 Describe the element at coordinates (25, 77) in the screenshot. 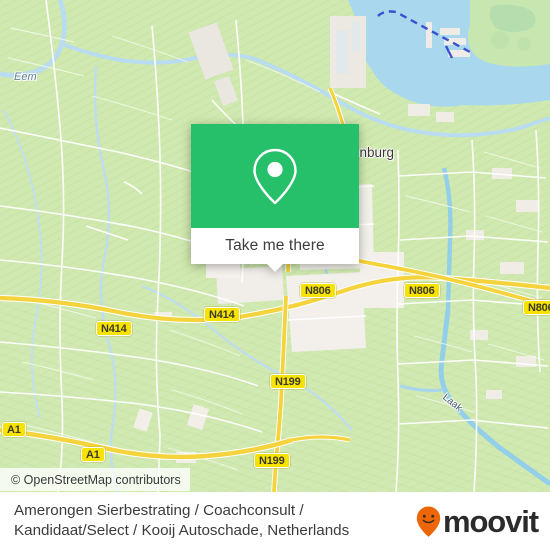

I see `map-label-eem: Eem` at that location.